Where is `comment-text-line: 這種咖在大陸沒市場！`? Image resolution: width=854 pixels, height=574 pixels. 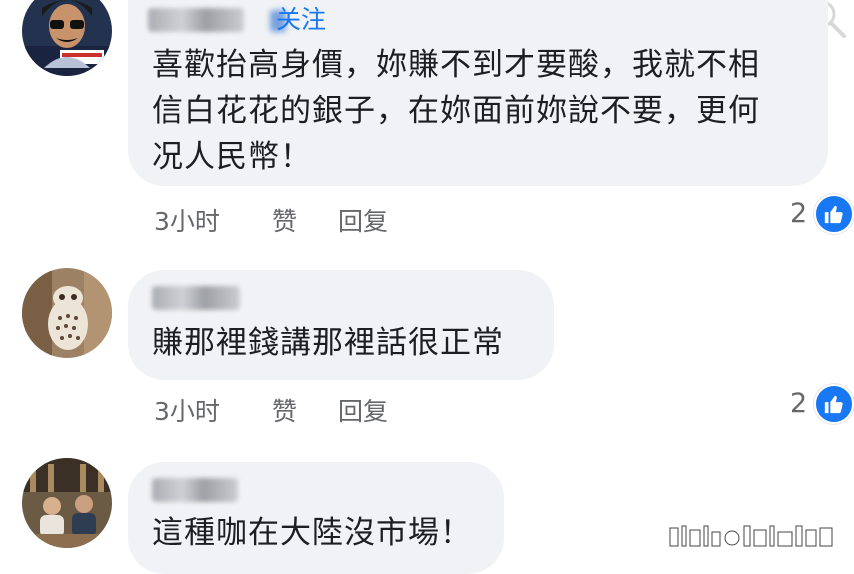 comment-text-line: 這種咖在大陸沒市場！ is located at coordinates (312, 533).